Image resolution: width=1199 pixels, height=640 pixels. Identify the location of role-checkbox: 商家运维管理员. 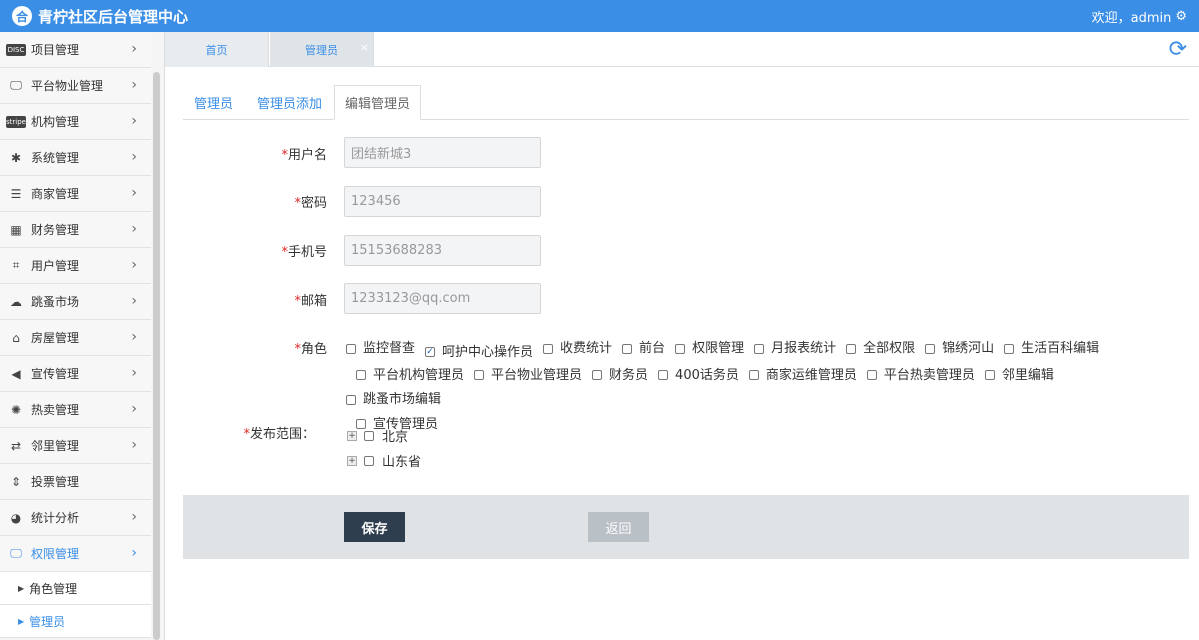
(802, 375).